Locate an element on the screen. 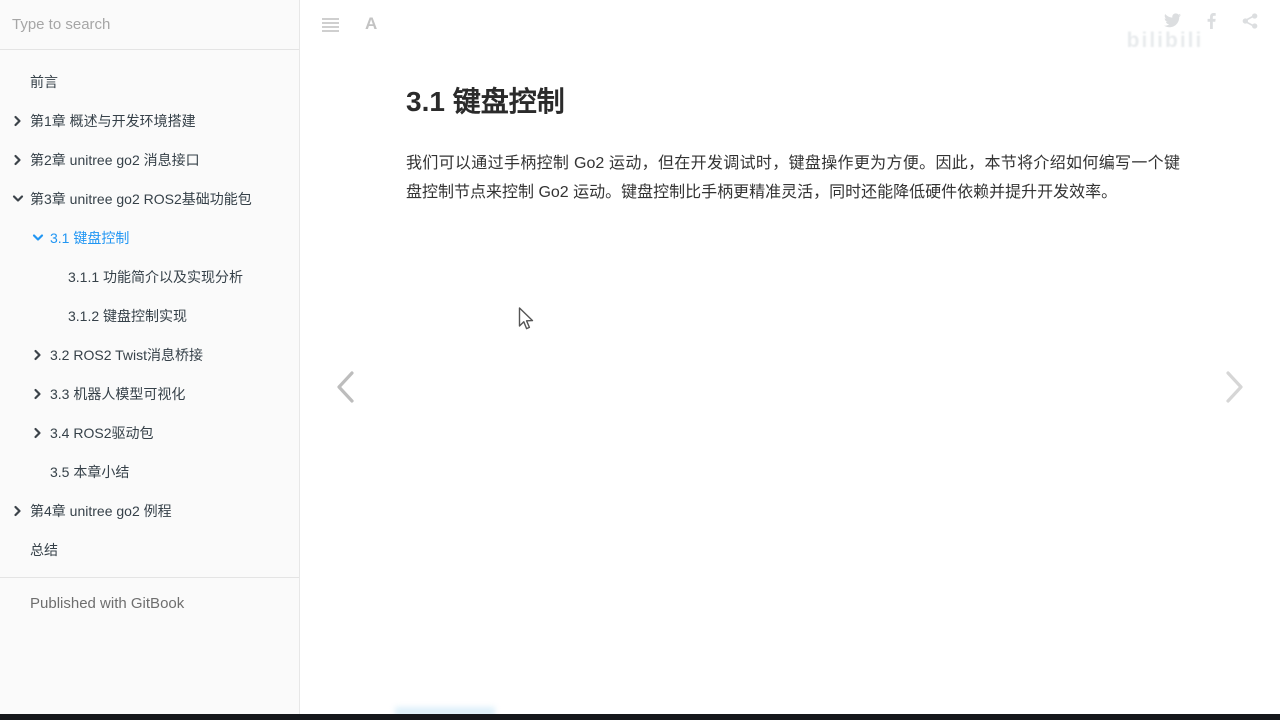 The image size is (1280, 720). sidebar-item: 第2章 unitree go2 消息接口 is located at coordinates (149, 159).